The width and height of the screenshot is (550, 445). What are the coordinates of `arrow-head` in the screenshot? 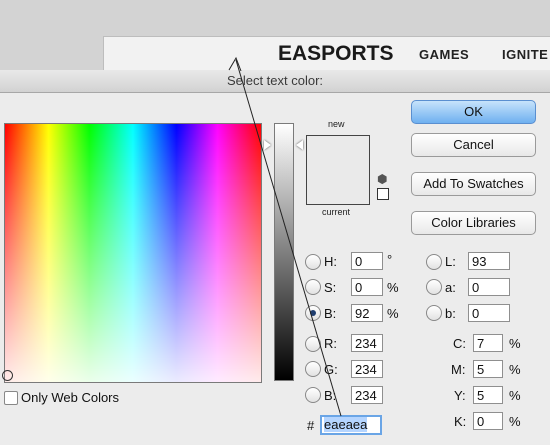 It's located at (235, 64).